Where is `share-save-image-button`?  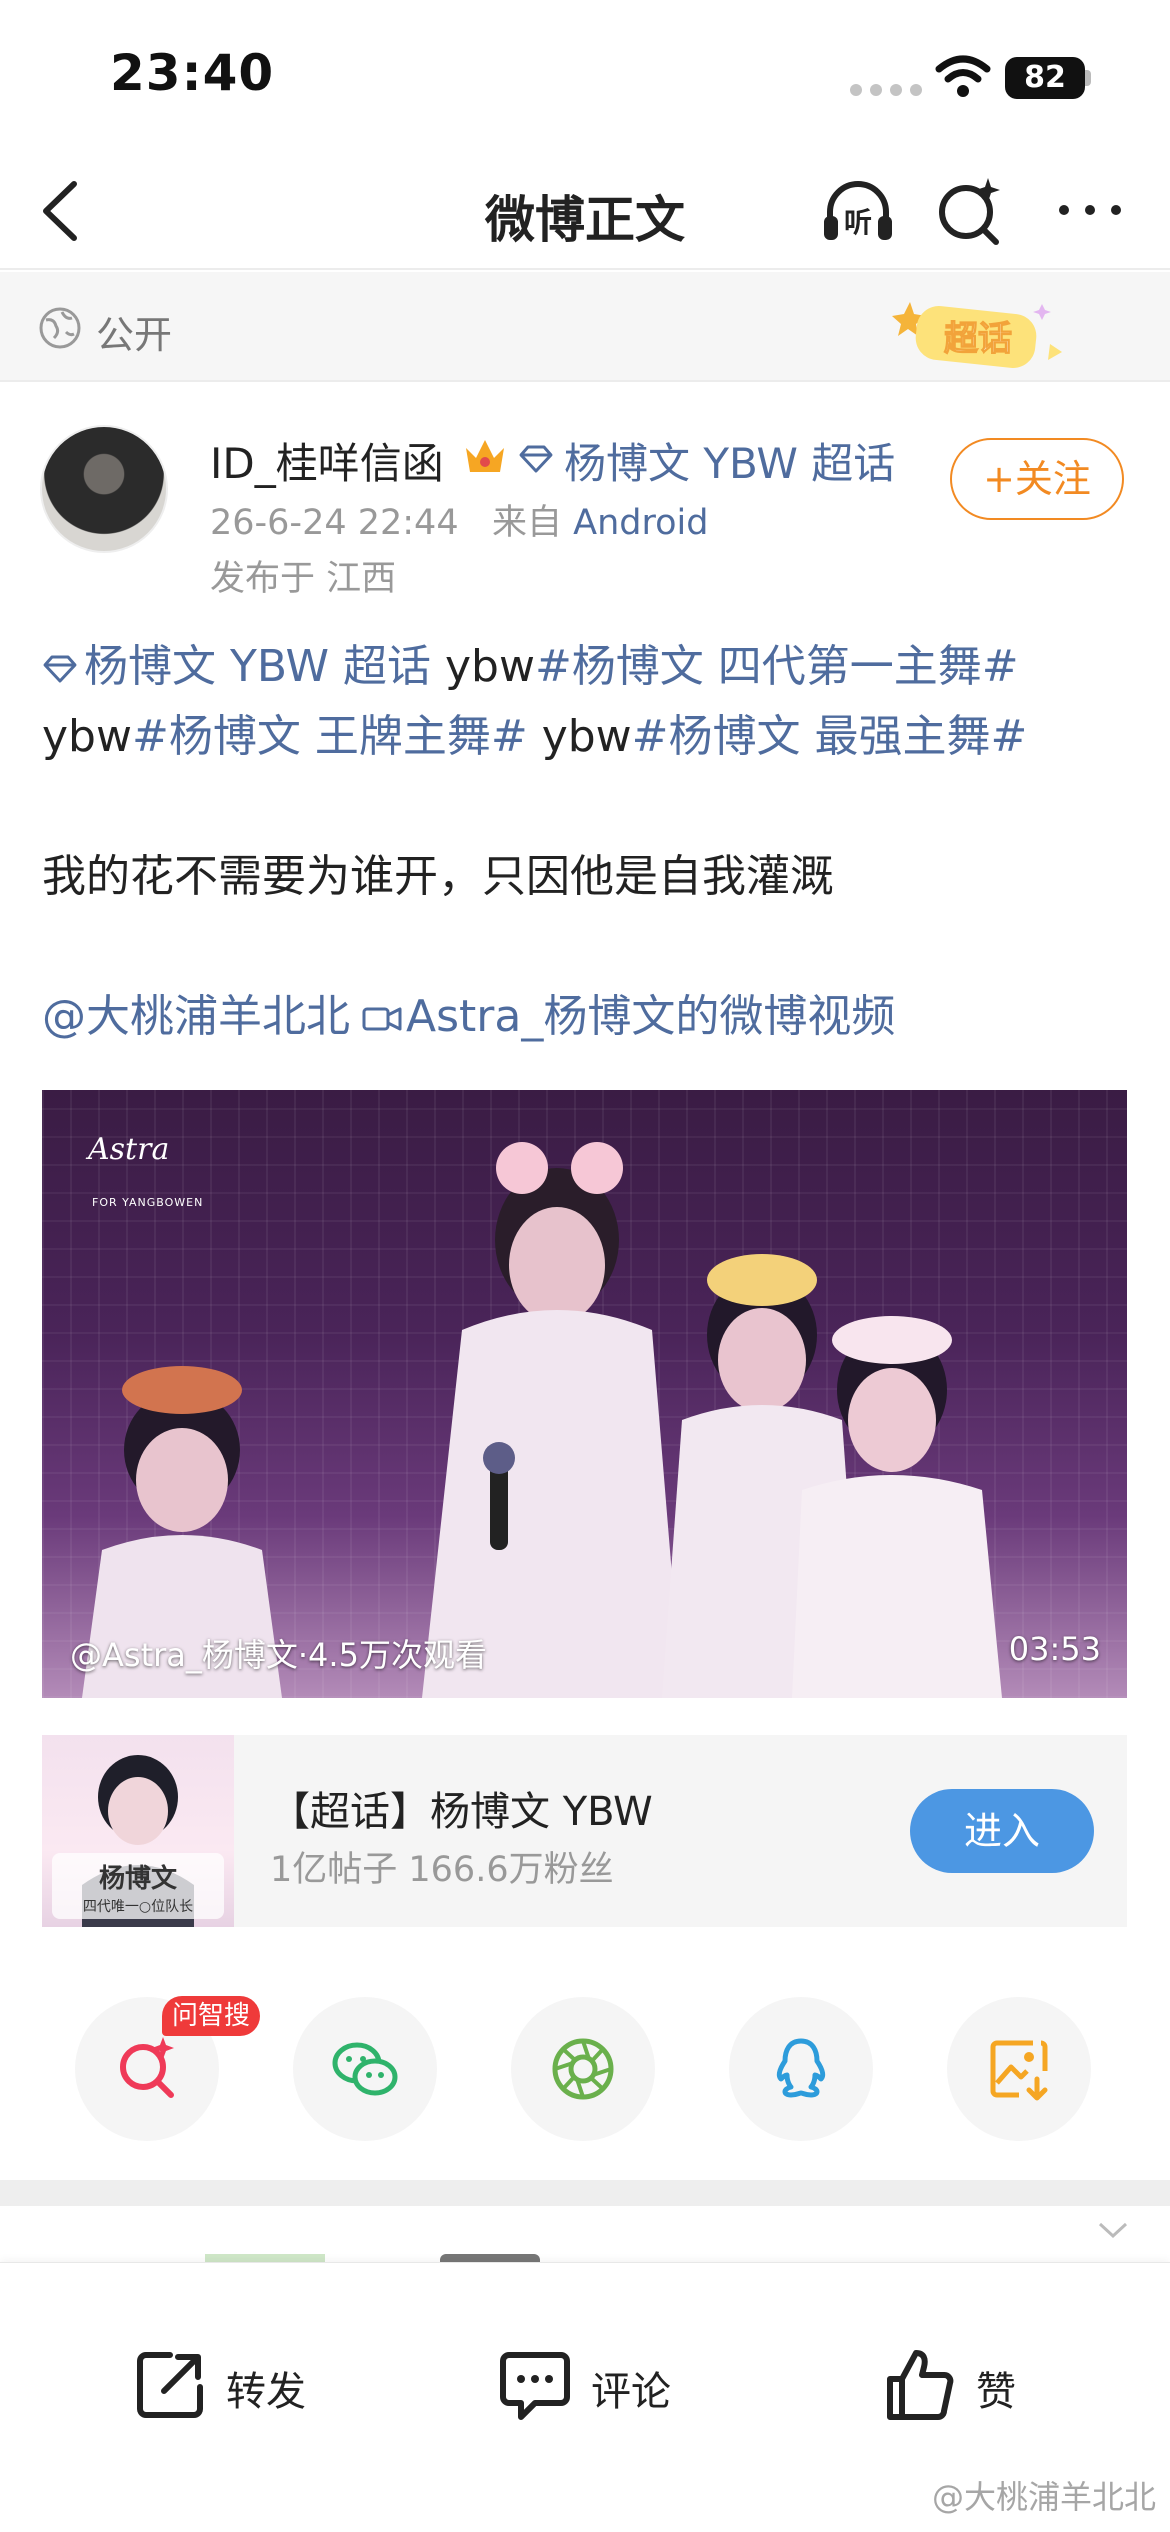 share-save-image-button is located at coordinates (1019, 2069).